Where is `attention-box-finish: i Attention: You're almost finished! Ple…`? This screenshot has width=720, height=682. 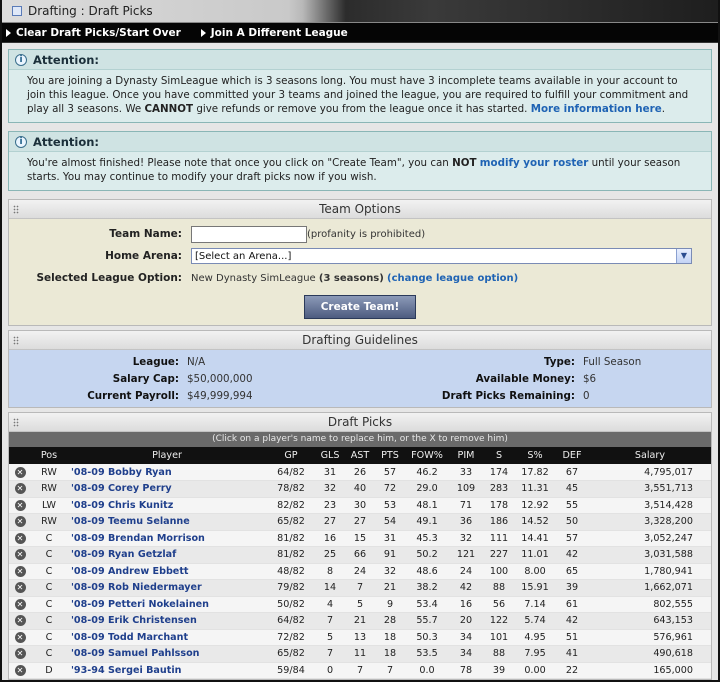
attention-box-finish: i Attention: You're almost finished! Ple… is located at coordinates (360, 161).